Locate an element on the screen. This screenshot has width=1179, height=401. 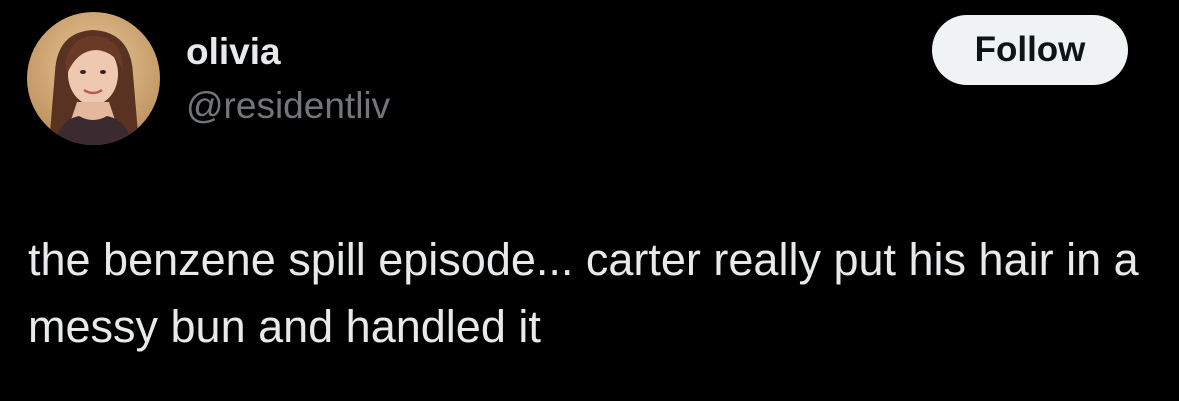
avatar is located at coordinates (93, 78).